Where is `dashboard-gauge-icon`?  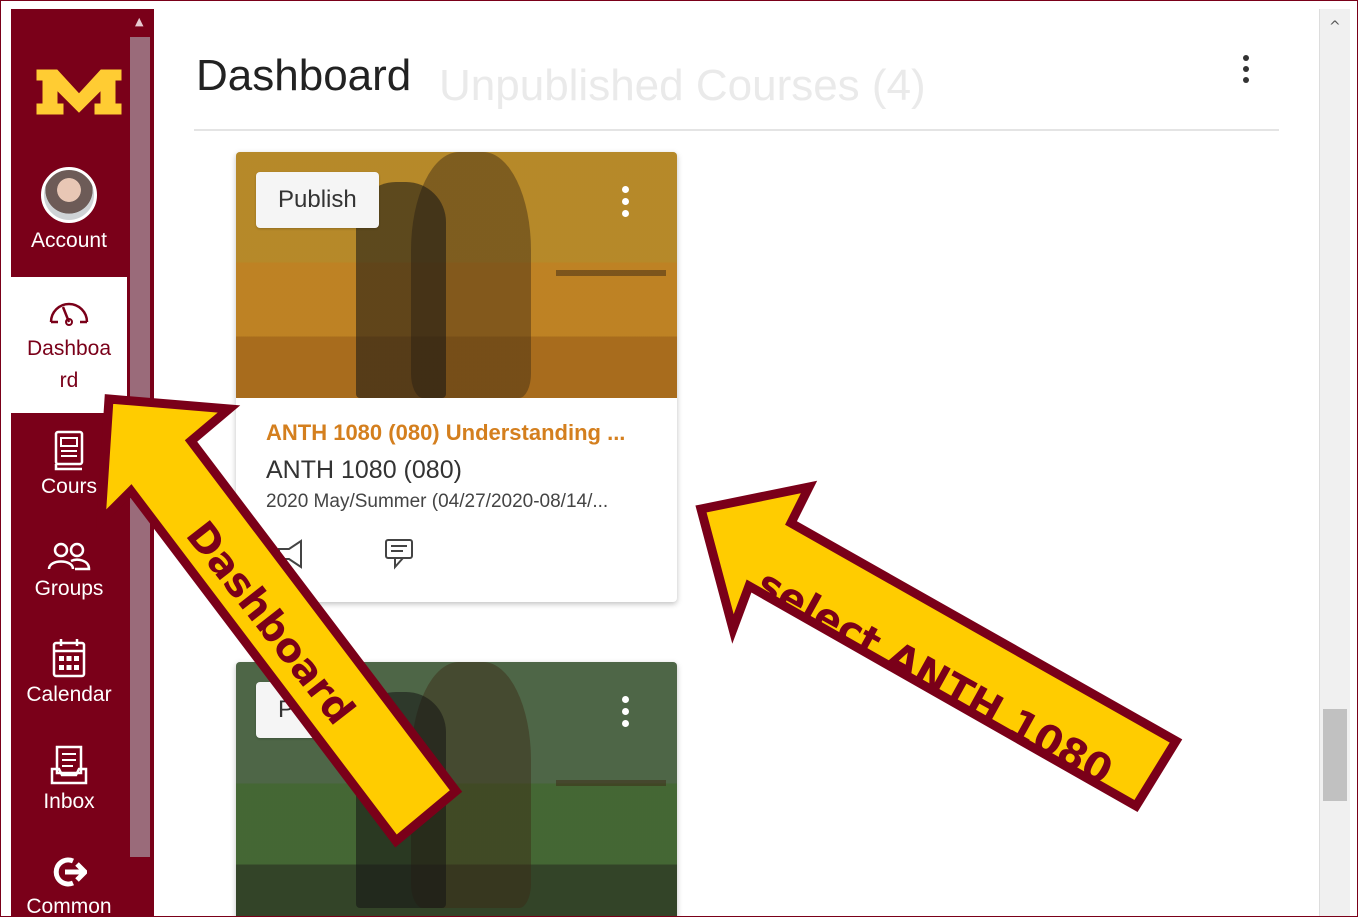 dashboard-gauge-icon is located at coordinates (69, 314).